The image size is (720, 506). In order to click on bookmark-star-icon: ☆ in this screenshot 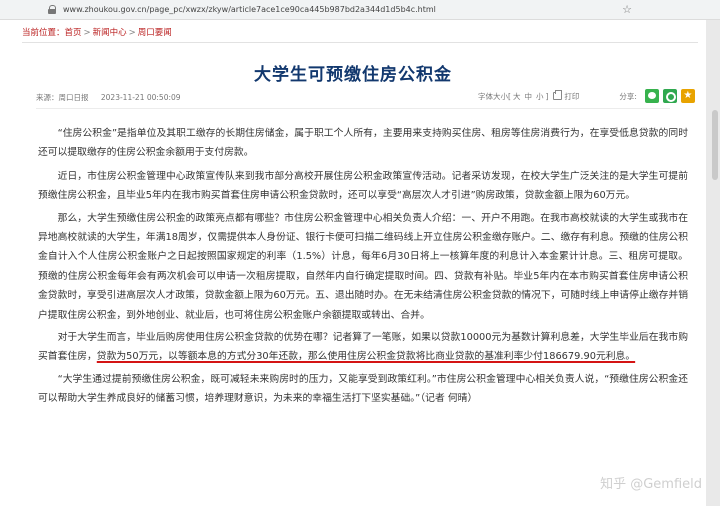, I will do `click(627, 10)`.